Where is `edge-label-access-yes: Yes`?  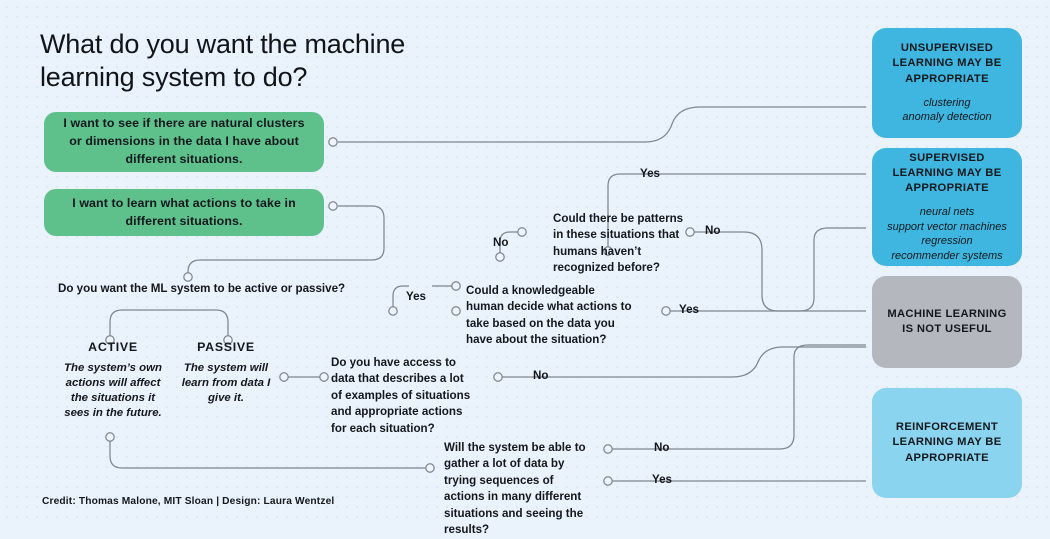 edge-label-access-yes: Yes is located at coordinates (416, 296).